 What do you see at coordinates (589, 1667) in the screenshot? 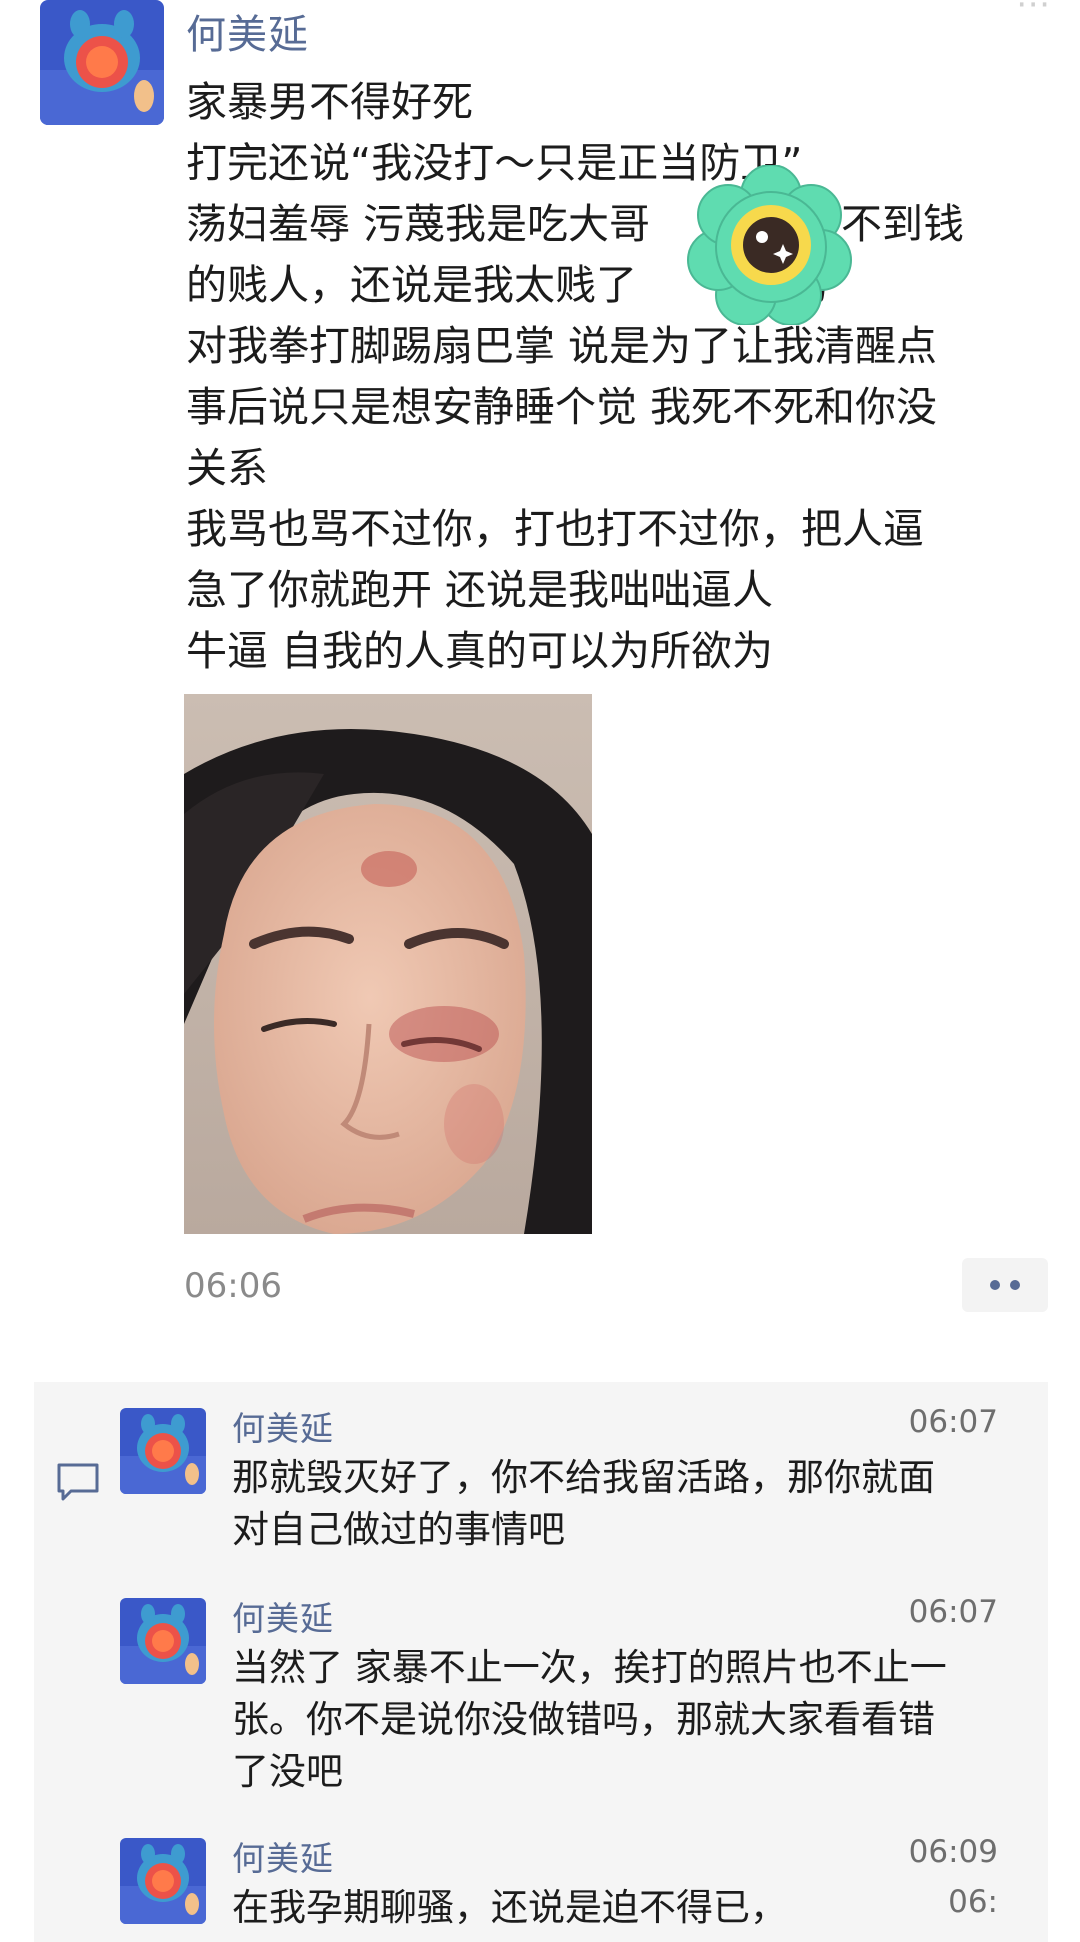
I see `comment-line: 当然了 家暴不止一次，挨打的照片也不止一` at bounding box center [589, 1667].